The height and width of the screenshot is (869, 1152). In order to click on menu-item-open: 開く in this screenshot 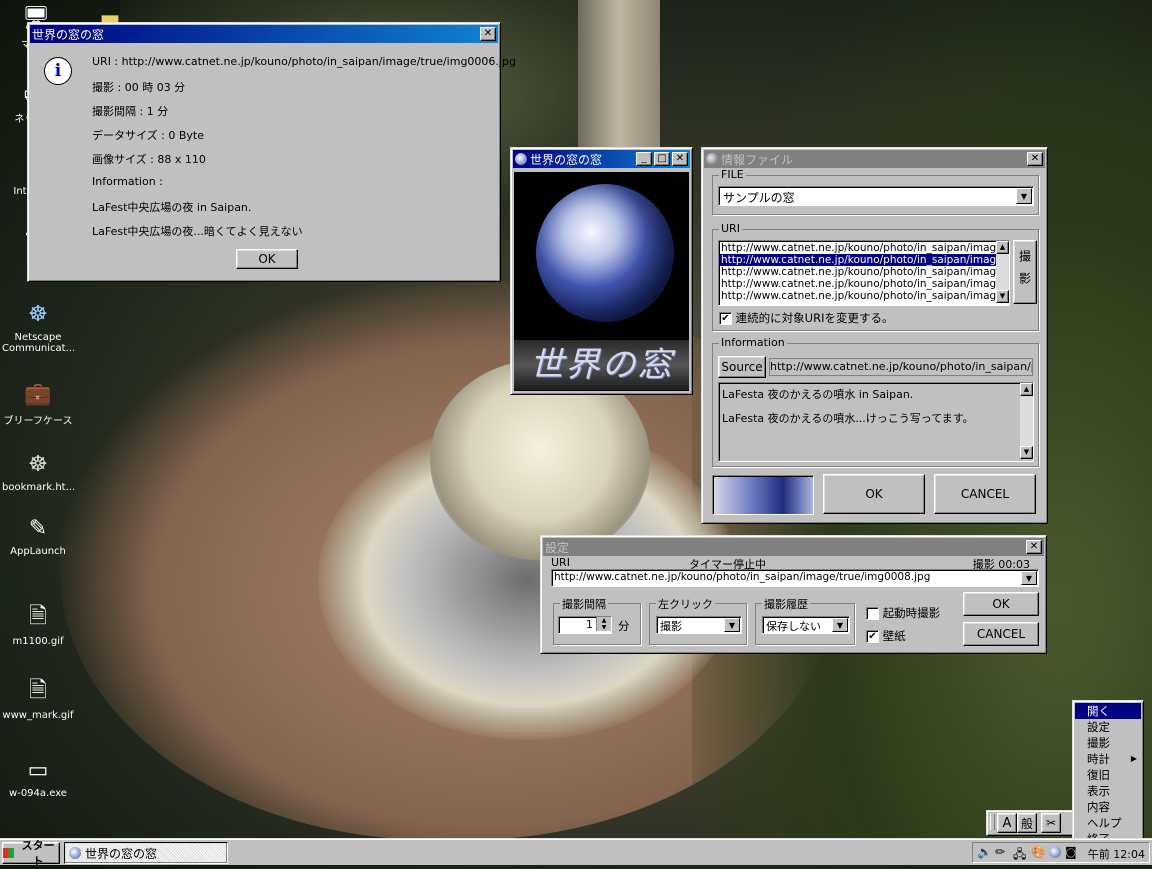, I will do `click(1108, 711)`.